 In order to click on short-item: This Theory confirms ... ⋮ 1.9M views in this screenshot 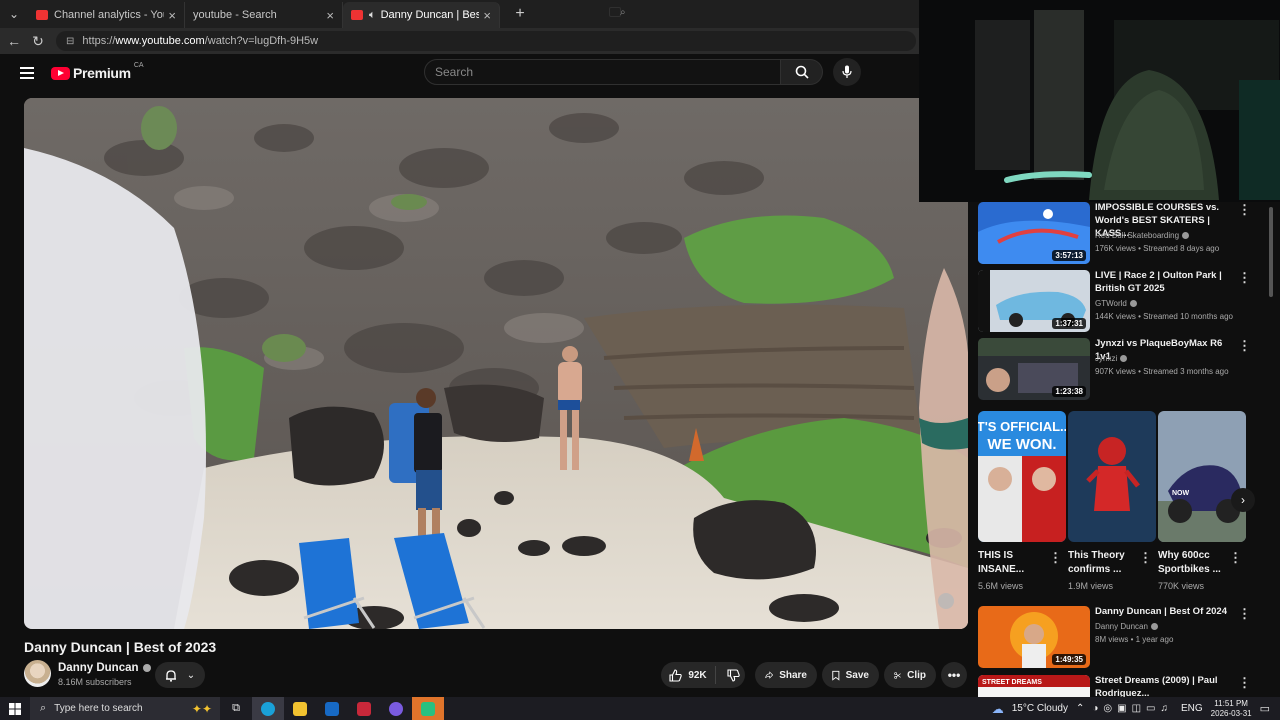, I will do `click(1112, 501)`.